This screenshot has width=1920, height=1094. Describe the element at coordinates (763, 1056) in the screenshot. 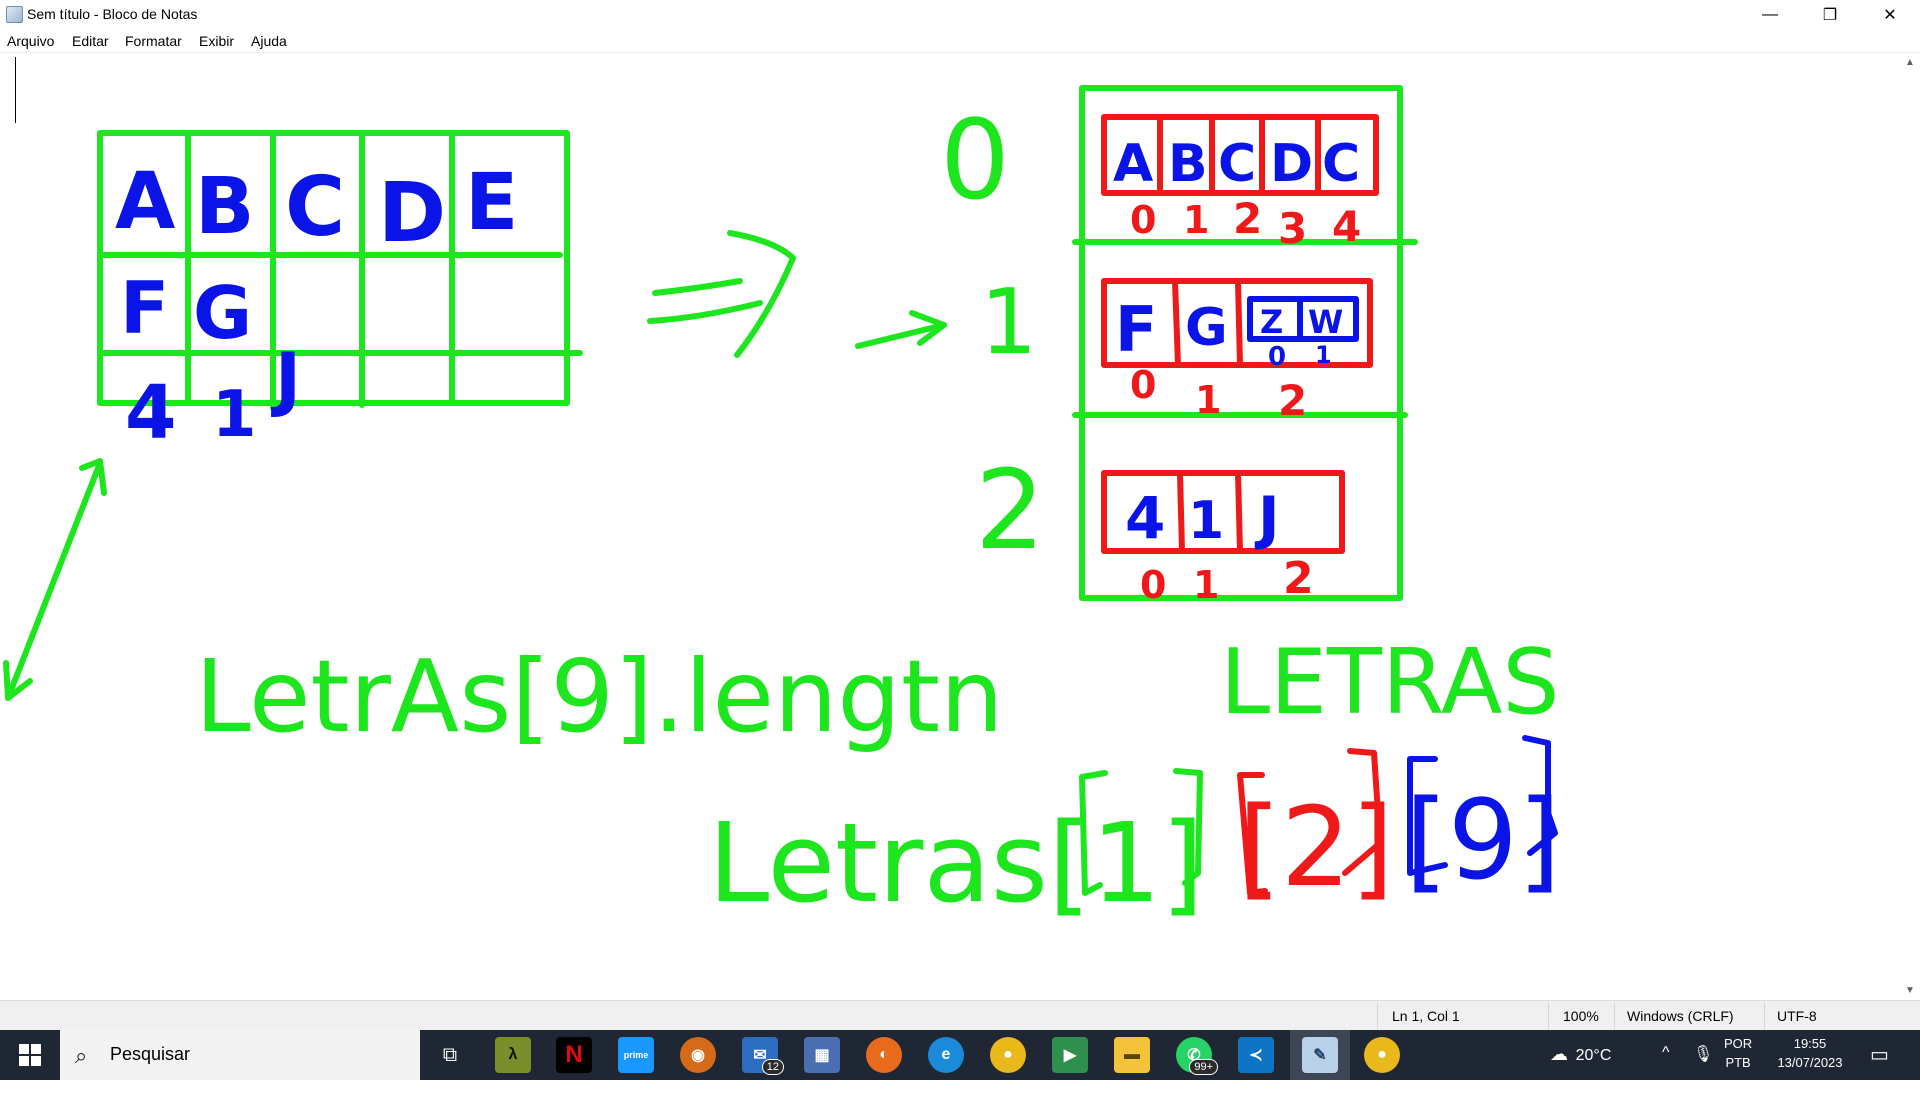

I see `mail-icon: ✉ 12` at that location.